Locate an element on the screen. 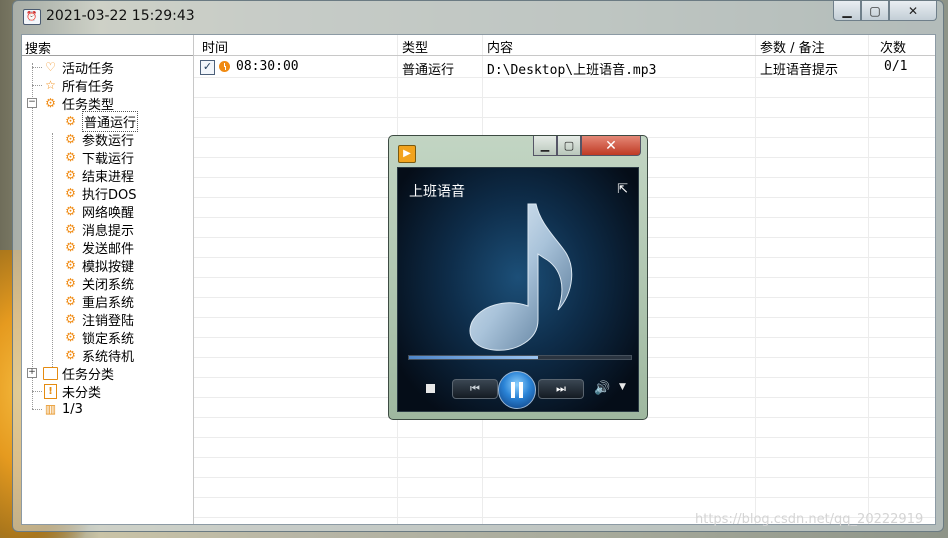 The width and height of the screenshot is (948, 538). tree-item-normal-run: ⚙ 普通运行 is located at coordinates (101, 121).